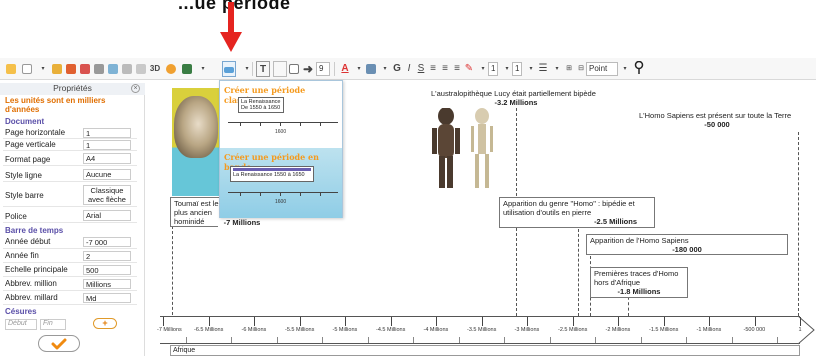 The width and height of the screenshot is (816, 356). What do you see at coordinates (107, 133) in the screenshot?
I see `page-horizontale-input: 1` at bounding box center [107, 133].